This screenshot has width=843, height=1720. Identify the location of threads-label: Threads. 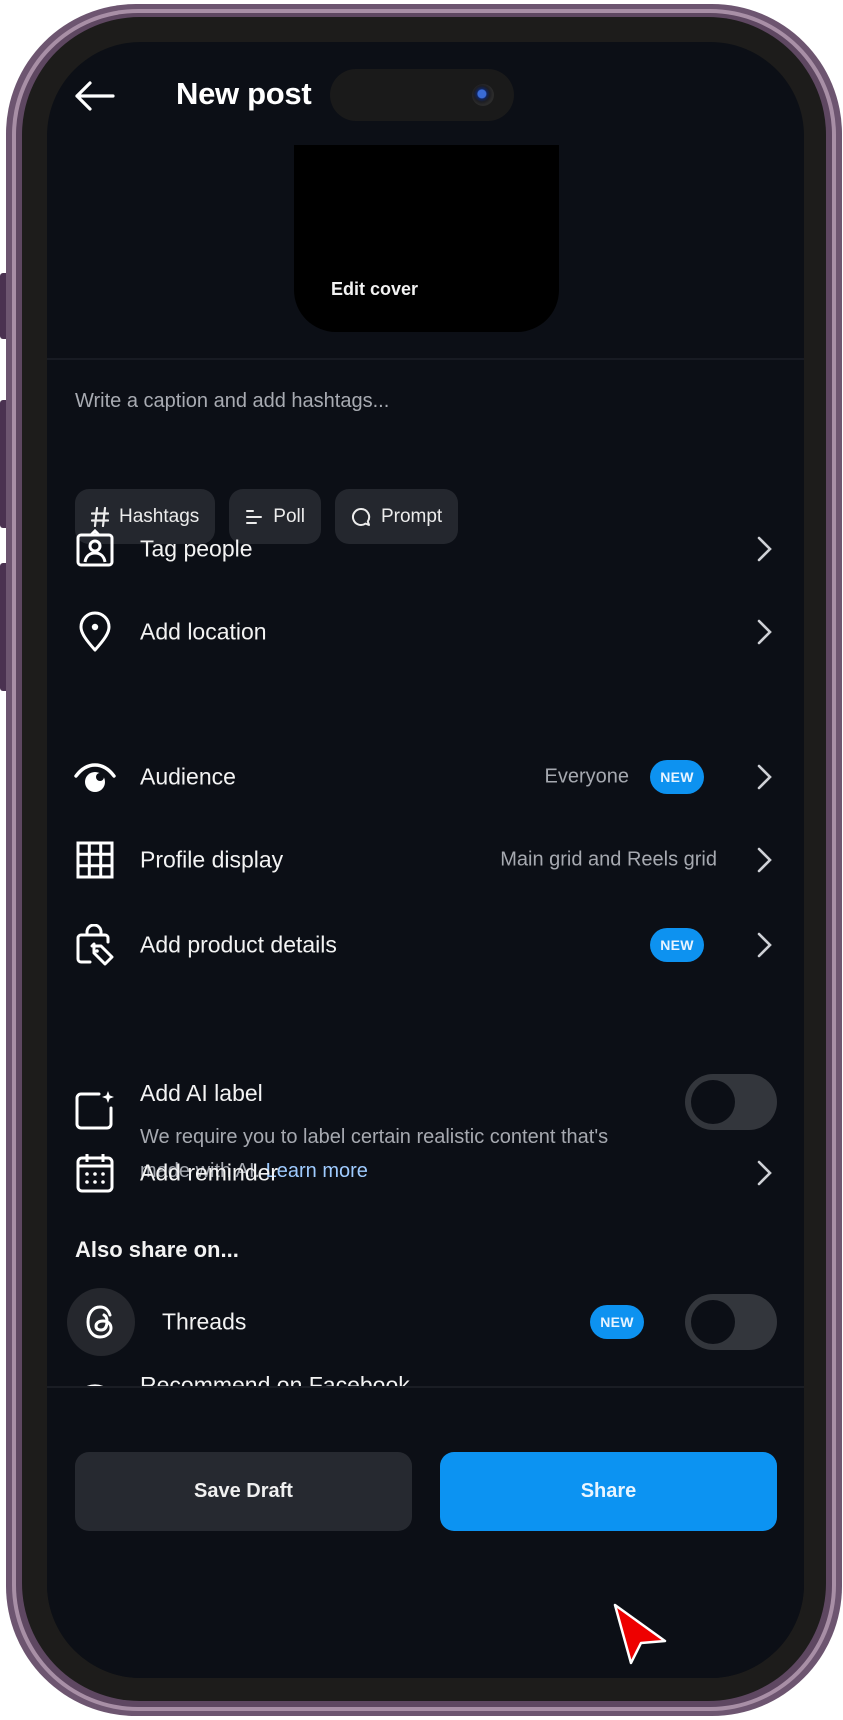
(204, 1321).